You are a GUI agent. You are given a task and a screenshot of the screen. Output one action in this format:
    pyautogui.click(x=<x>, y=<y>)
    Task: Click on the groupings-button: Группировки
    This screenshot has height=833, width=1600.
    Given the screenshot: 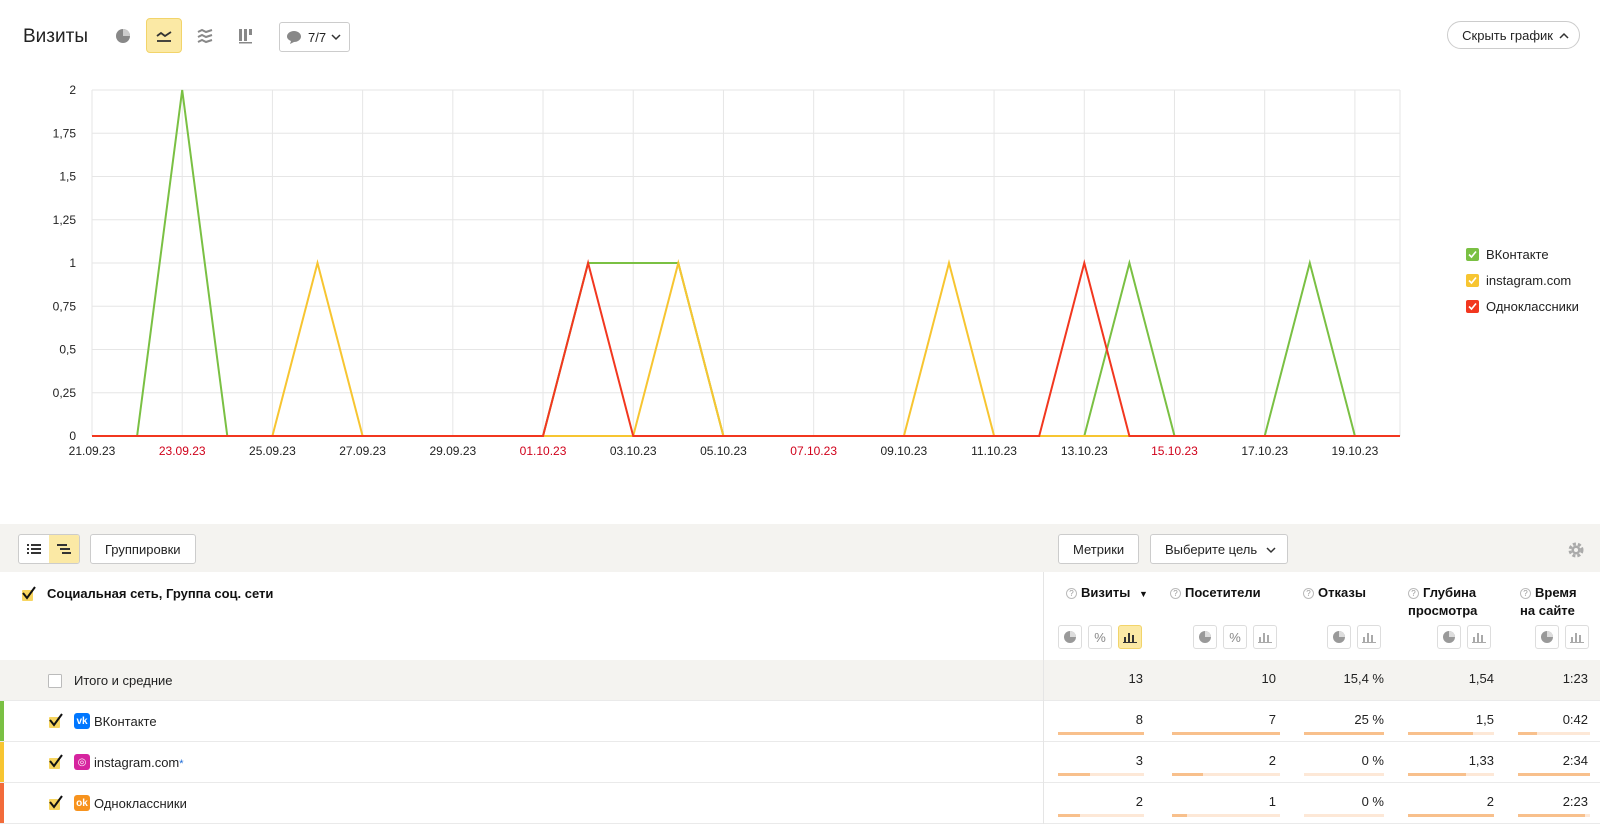 What is the action you would take?
    pyautogui.click(x=143, y=549)
    